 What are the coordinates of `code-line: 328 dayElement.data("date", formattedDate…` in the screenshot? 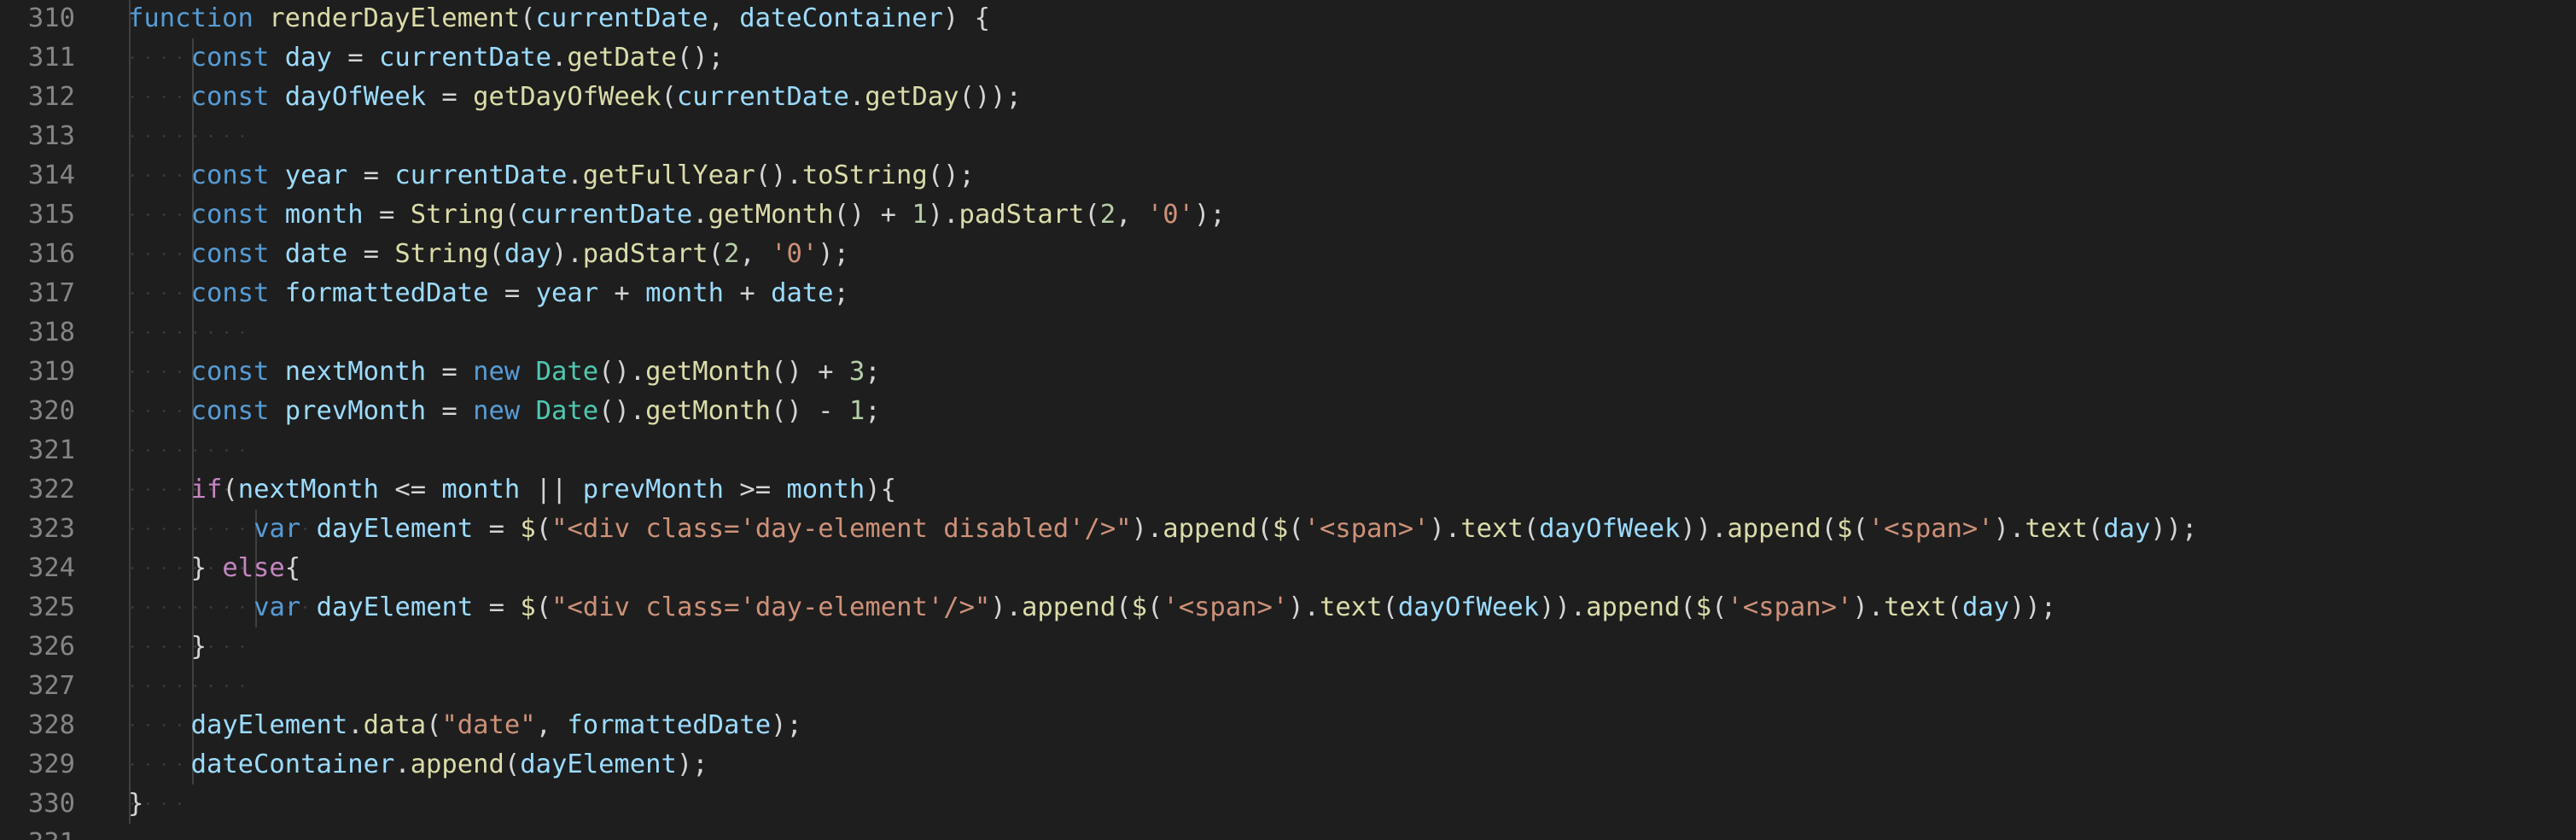 It's located at (1288, 725).